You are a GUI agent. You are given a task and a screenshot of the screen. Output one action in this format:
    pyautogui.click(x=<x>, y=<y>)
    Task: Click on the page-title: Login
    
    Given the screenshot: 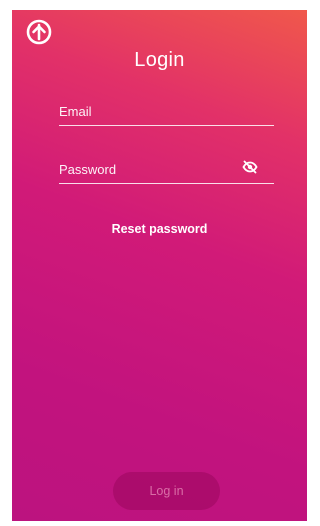 What is the action you would take?
    pyautogui.click(x=159, y=60)
    